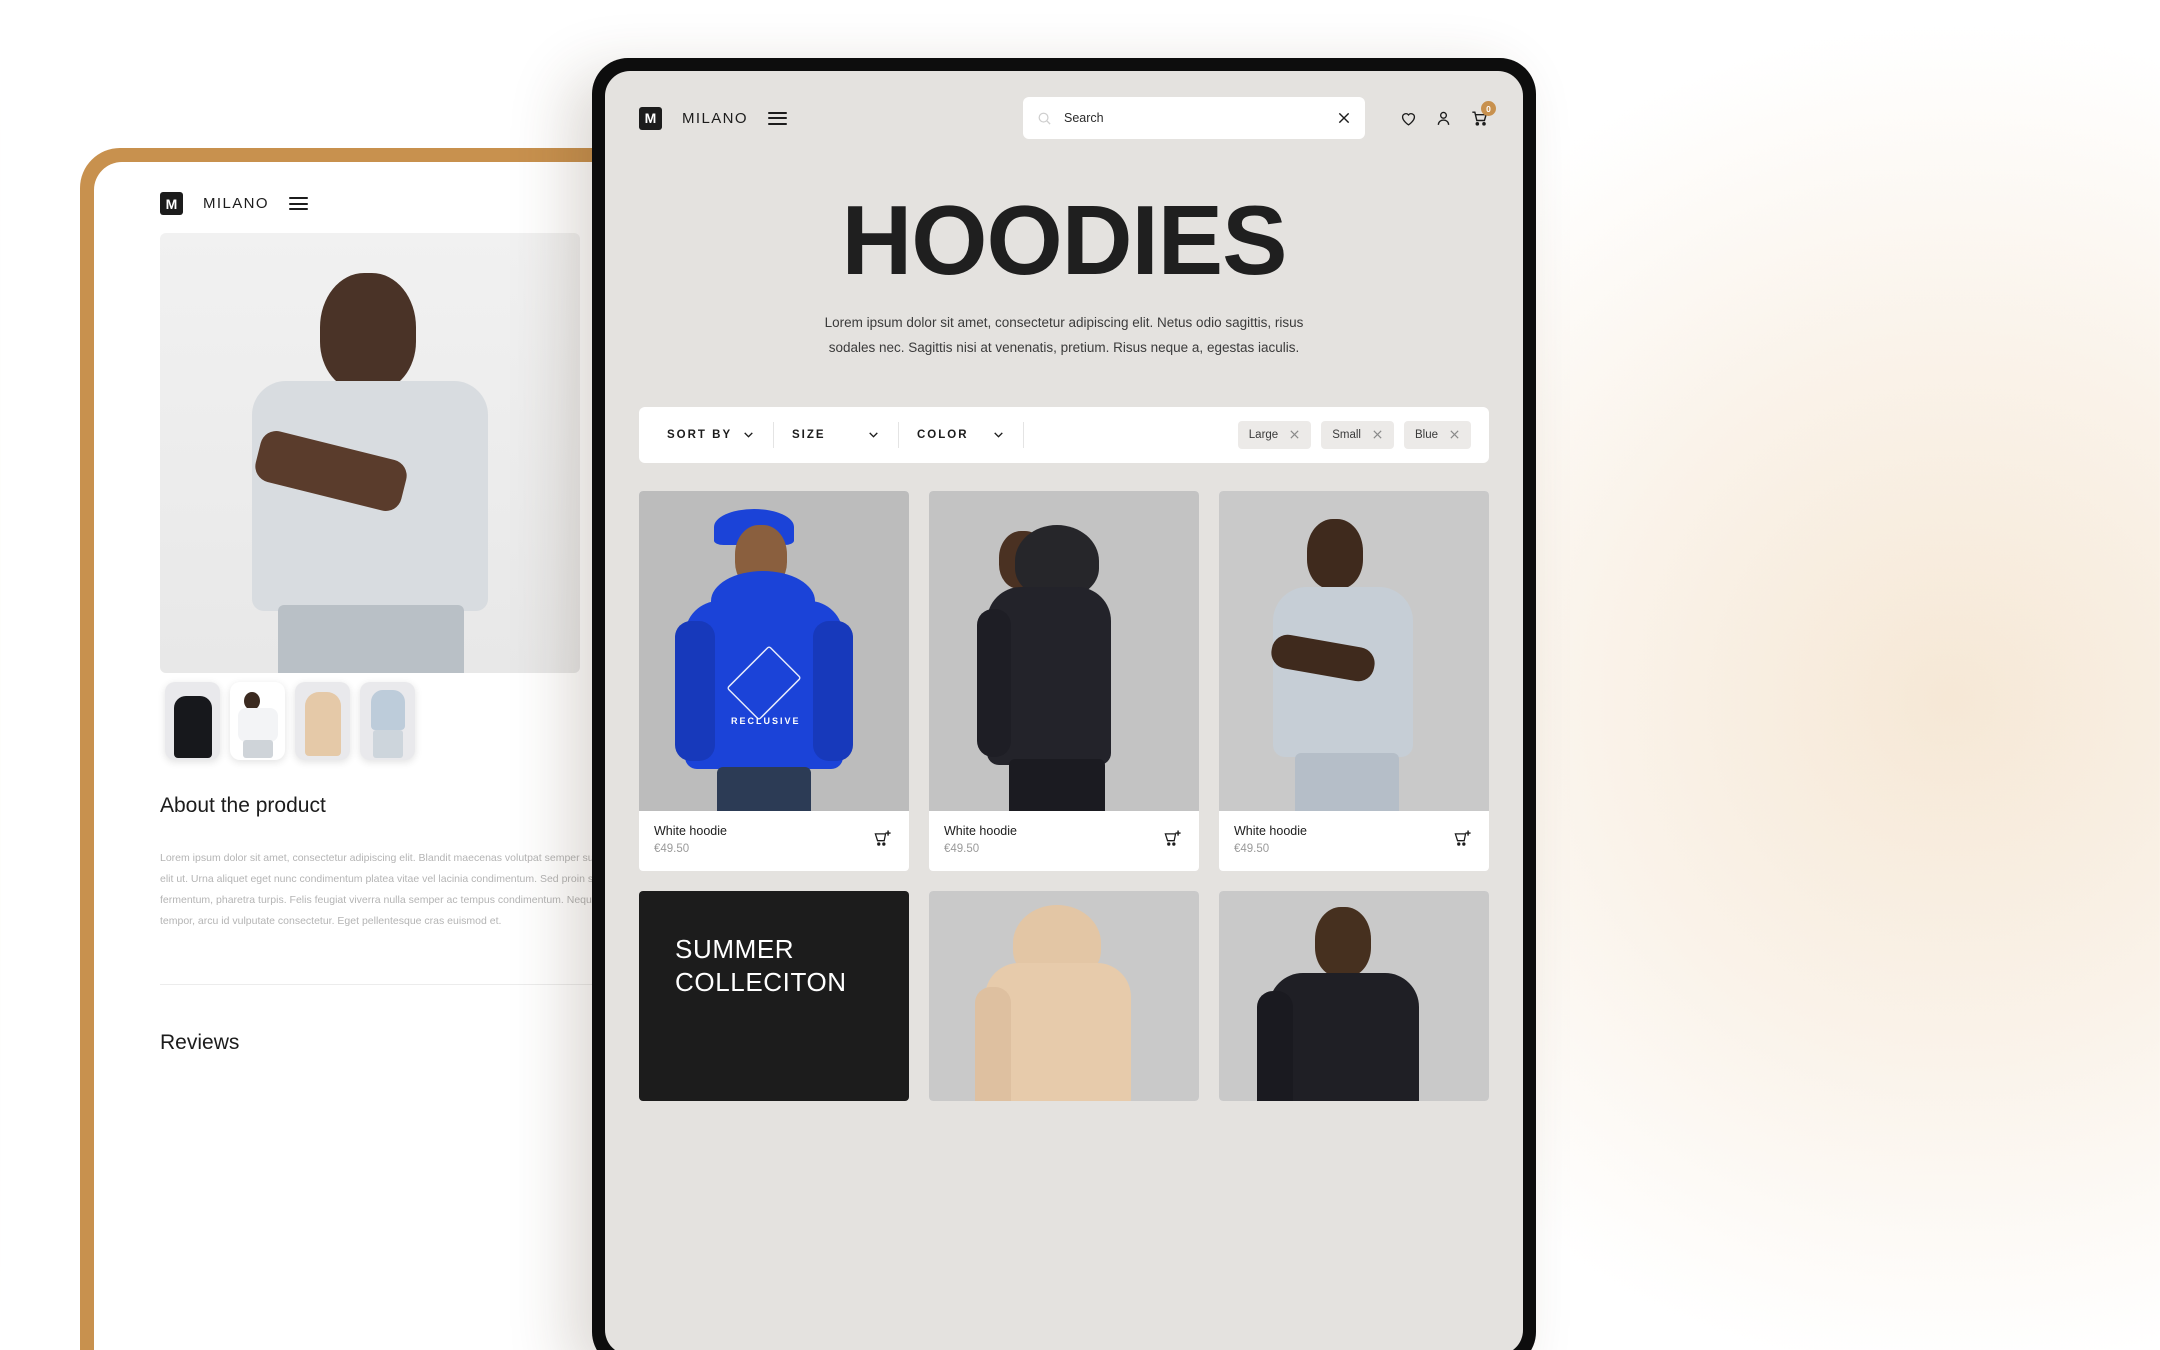  I want to click on sort-by-select: SORT BY, so click(711, 434).